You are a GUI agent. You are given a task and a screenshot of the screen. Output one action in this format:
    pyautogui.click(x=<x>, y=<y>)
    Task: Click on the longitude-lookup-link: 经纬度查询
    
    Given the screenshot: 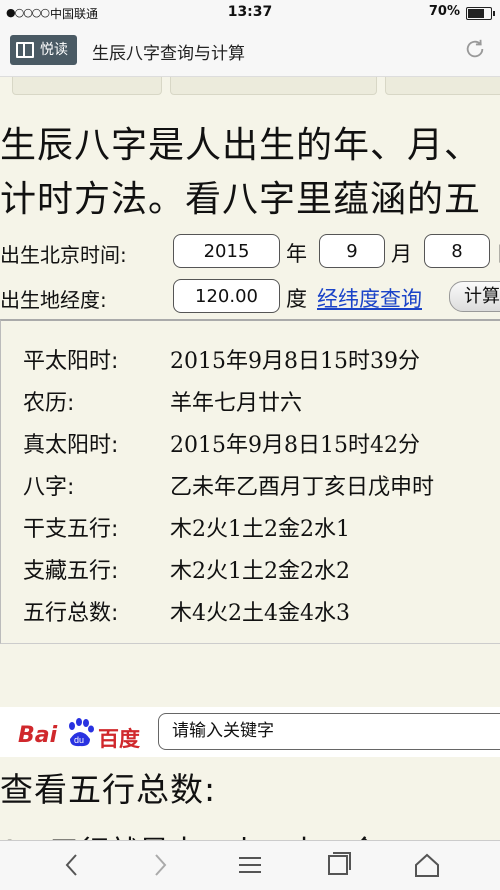 What is the action you would take?
    pyautogui.click(x=369, y=298)
    